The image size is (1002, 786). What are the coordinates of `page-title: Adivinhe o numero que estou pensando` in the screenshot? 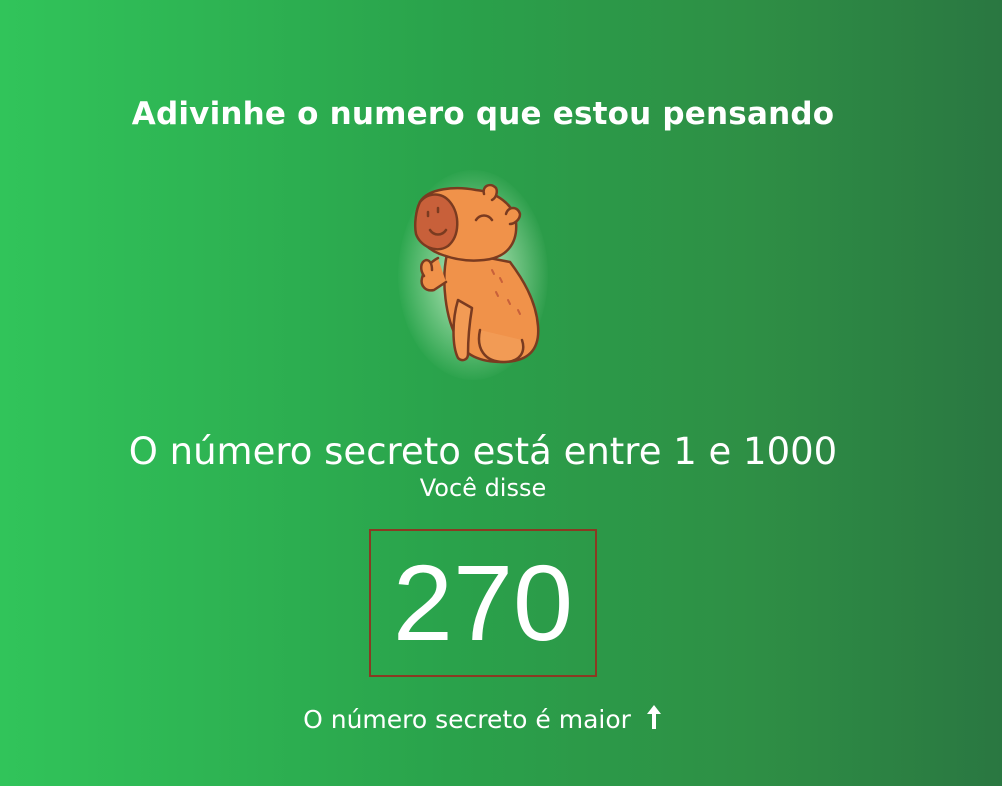 It's located at (483, 114).